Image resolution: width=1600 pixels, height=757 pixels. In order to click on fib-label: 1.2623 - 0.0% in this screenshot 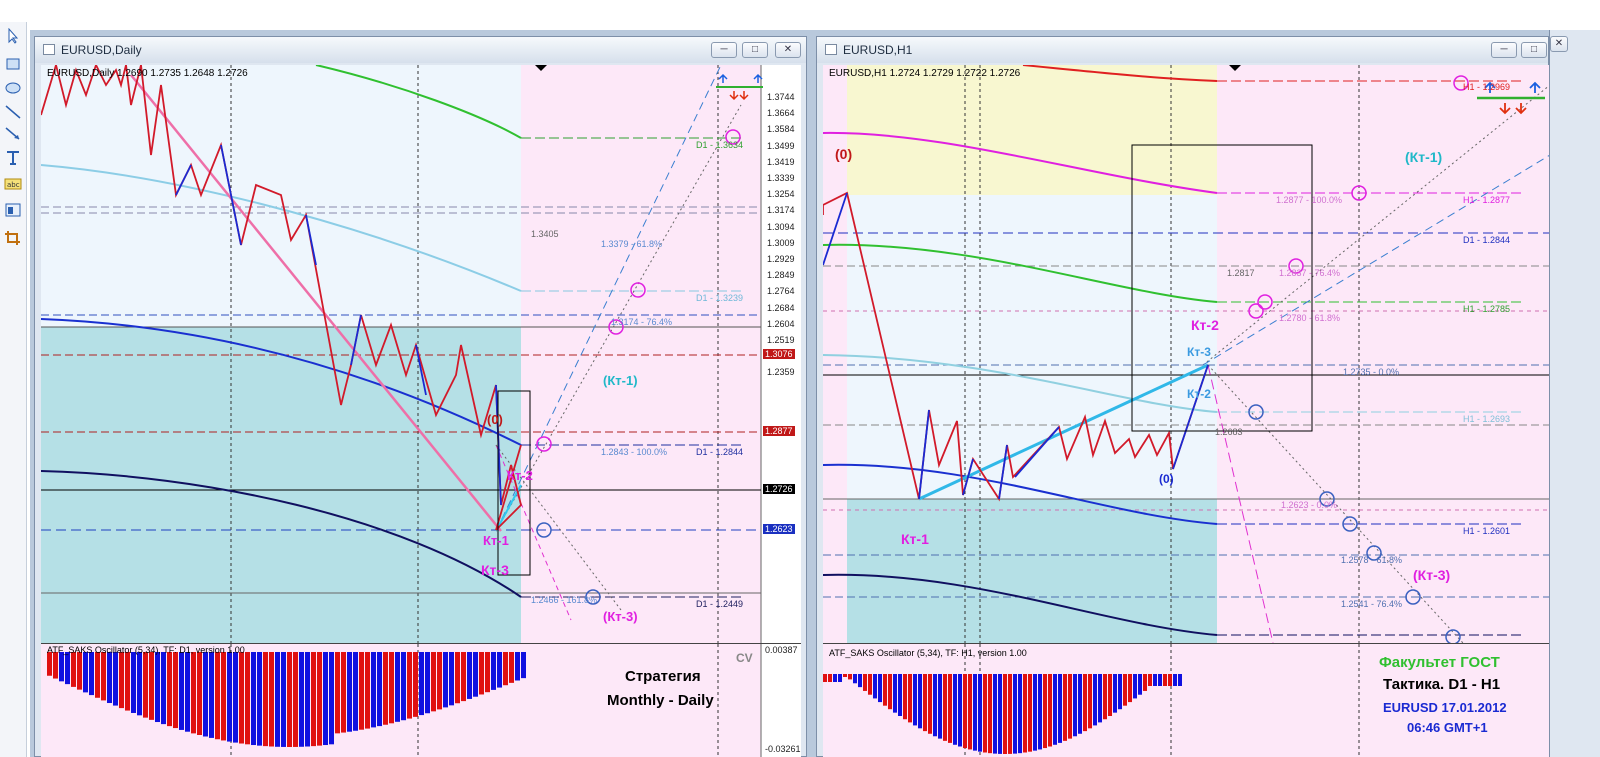, I will do `click(1309, 505)`.